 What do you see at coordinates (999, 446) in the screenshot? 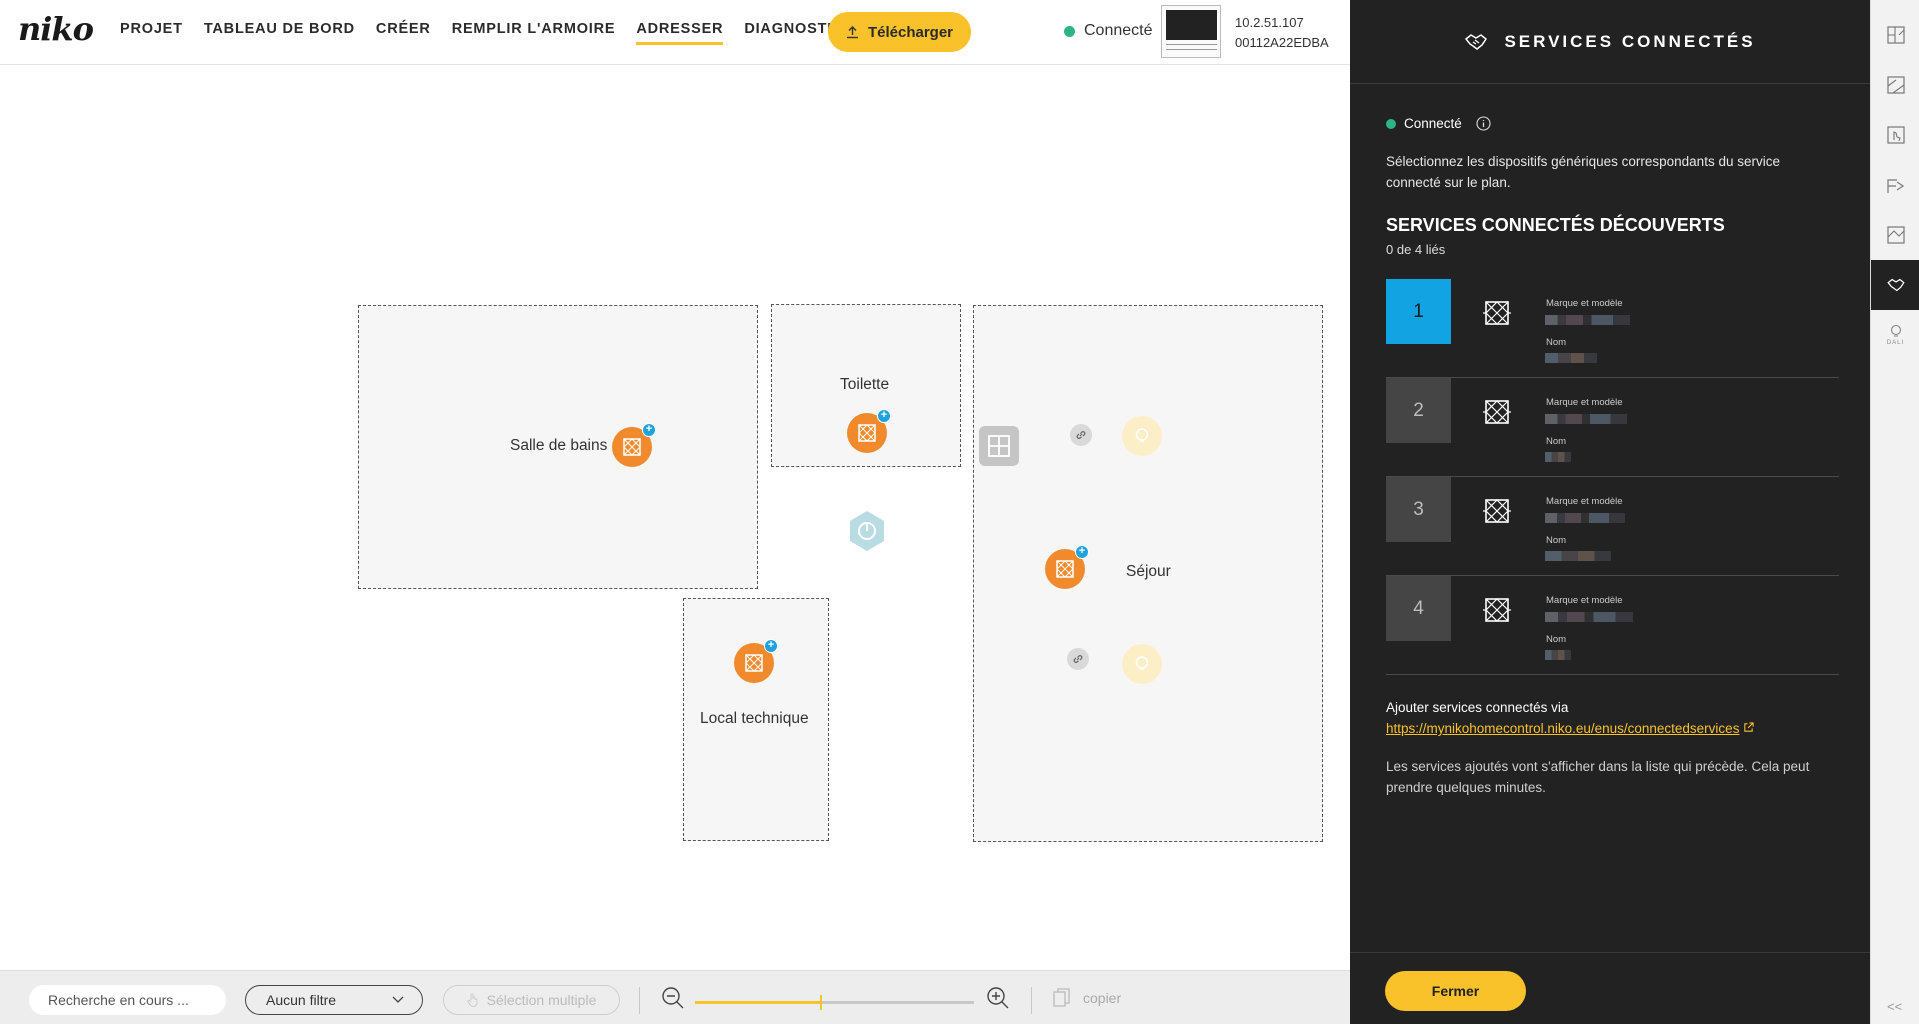
I see `window-grid-icon` at bounding box center [999, 446].